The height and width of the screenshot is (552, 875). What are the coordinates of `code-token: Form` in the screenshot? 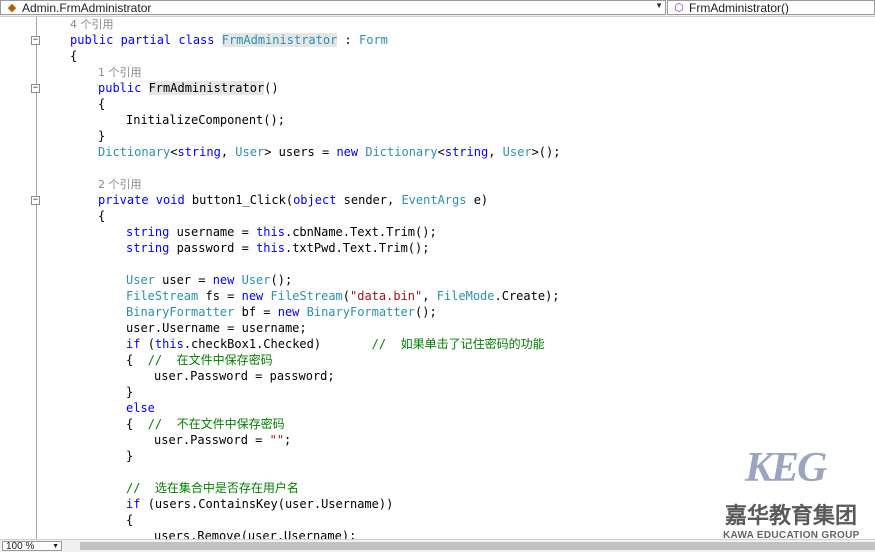 It's located at (373, 40).